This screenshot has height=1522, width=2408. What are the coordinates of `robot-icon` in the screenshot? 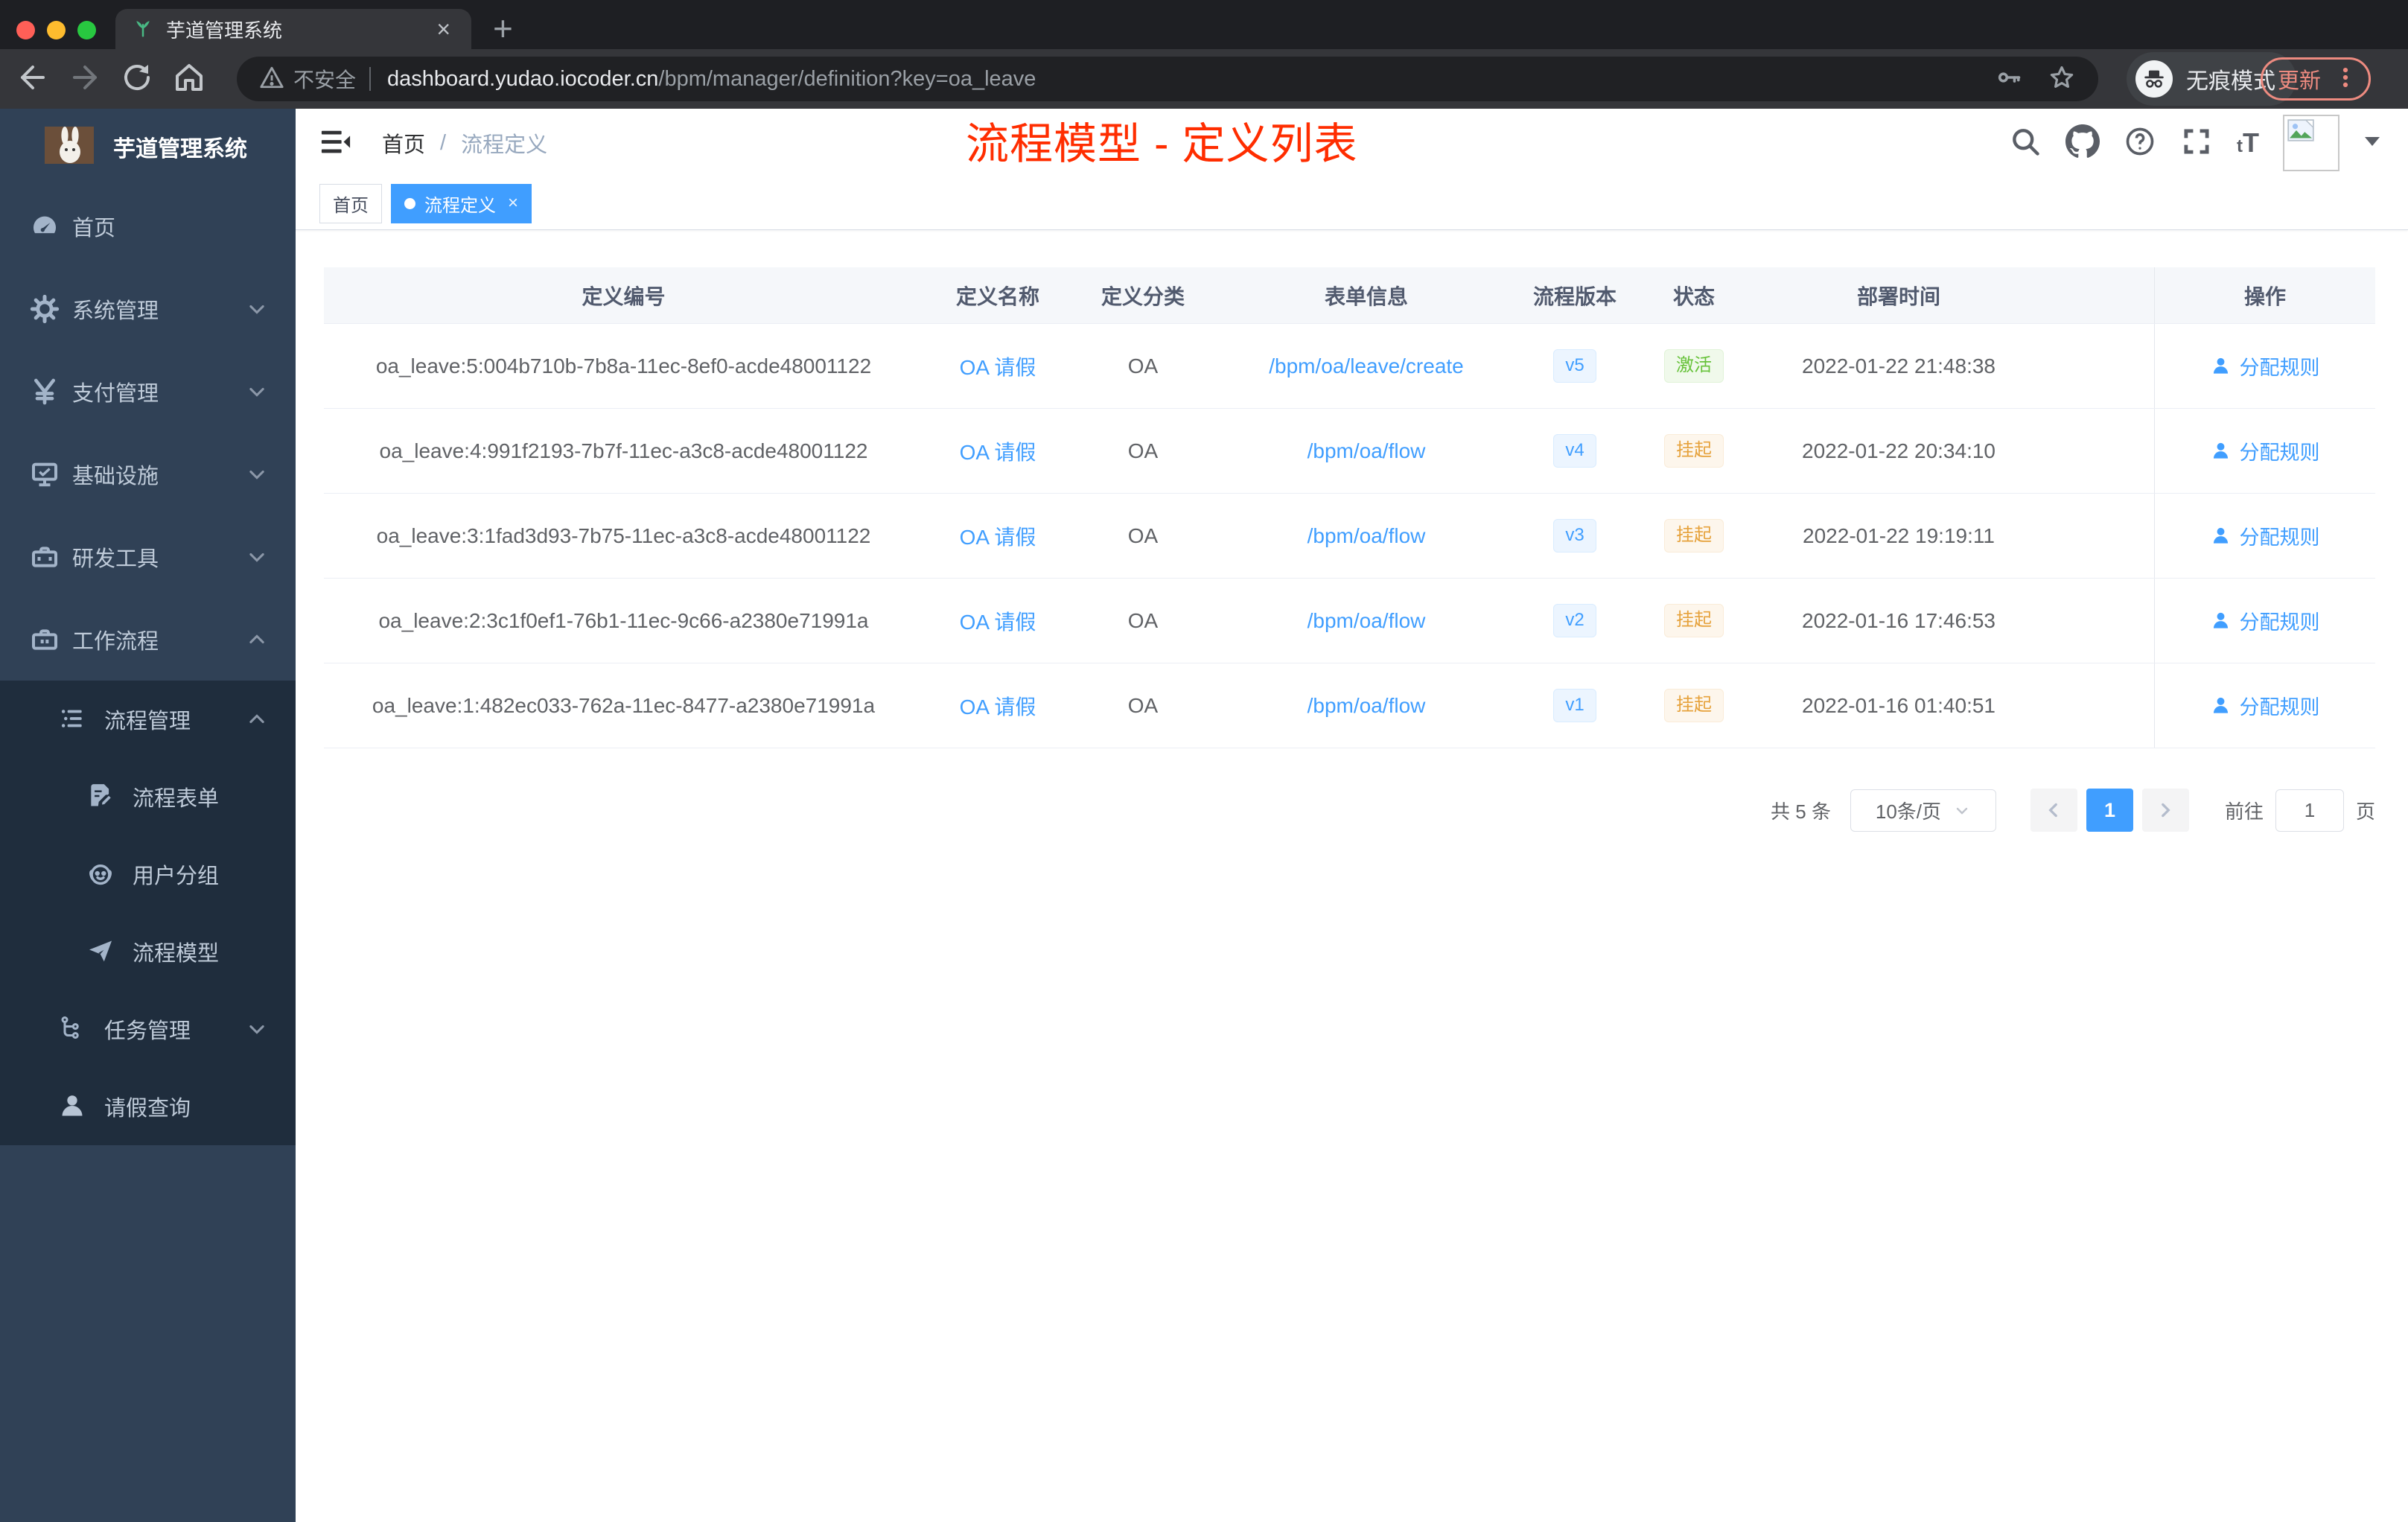 It's located at (101, 874).